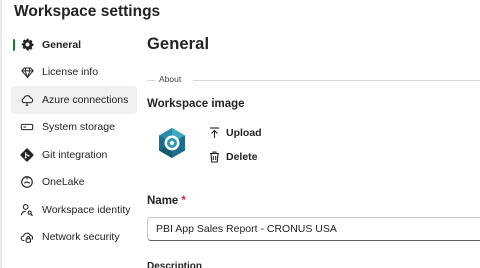  What do you see at coordinates (78, 127) in the screenshot?
I see `sidebar-item-label: System storage` at bounding box center [78, 127].